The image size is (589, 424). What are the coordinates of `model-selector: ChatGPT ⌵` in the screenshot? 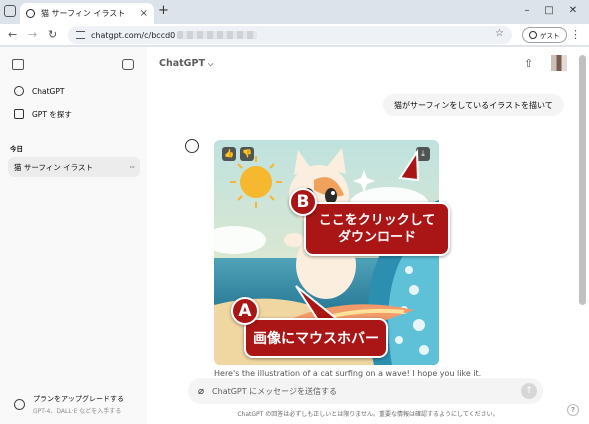 It's located at (186, 63).